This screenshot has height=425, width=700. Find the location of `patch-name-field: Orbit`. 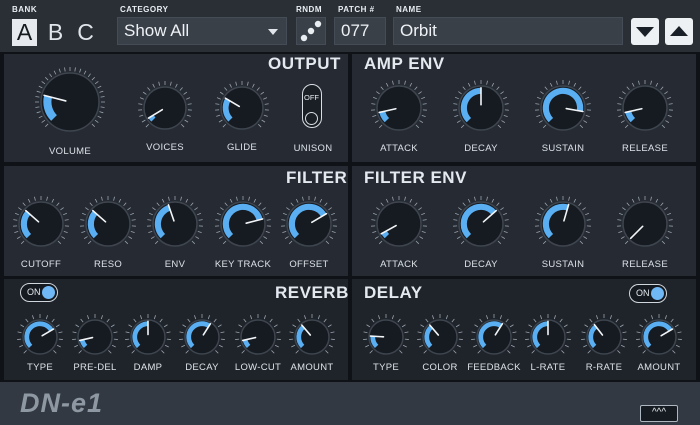

patch-name-field: Orbit is located at coordinates (508, 31).